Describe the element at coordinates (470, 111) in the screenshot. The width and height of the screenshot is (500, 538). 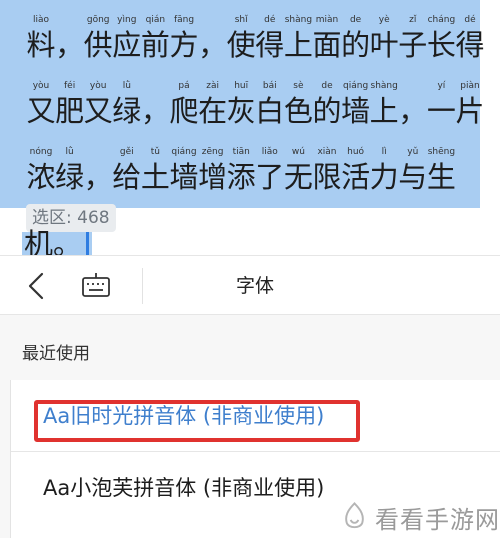
I see `hanzi-character: 片` at that location.